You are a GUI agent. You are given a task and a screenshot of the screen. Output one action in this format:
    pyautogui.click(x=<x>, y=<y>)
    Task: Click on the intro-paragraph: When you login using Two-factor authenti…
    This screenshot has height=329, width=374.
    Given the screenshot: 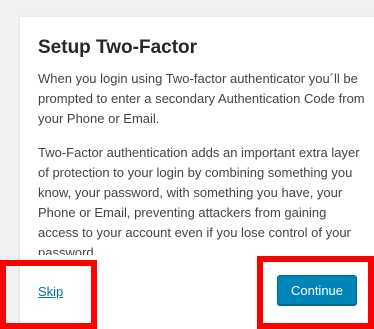 What is the action you would take?
    pyautogui.click(x=201, y=98)
    